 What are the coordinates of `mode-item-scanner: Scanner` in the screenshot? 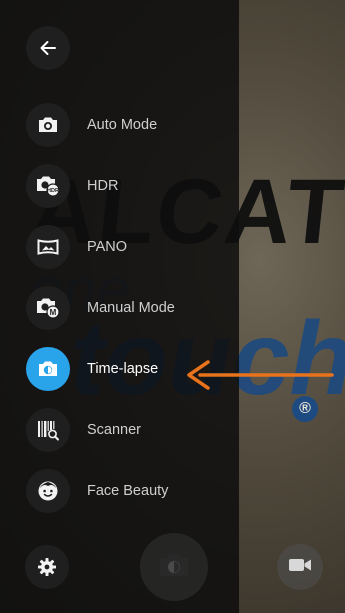 It's located at (119, 430).